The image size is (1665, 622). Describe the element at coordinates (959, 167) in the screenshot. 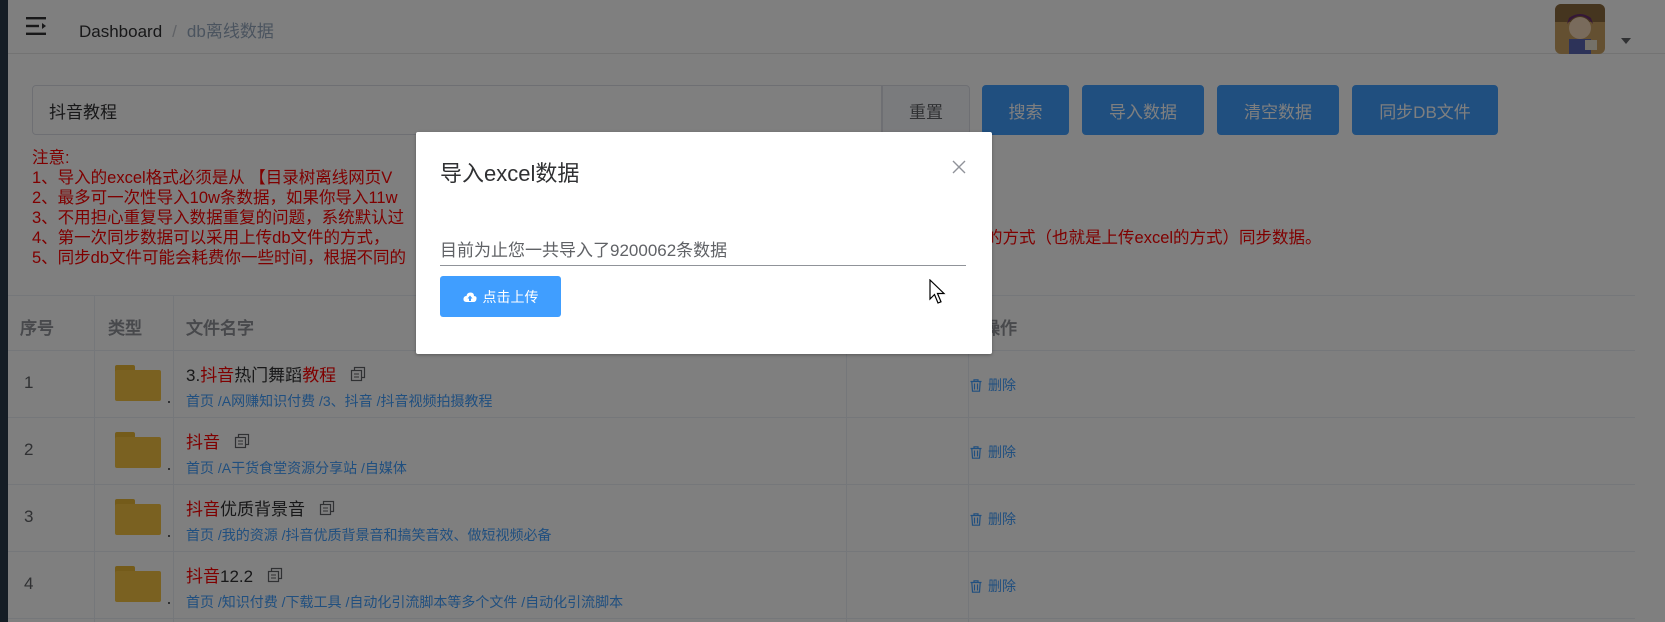

I see `close-icon` at that location.